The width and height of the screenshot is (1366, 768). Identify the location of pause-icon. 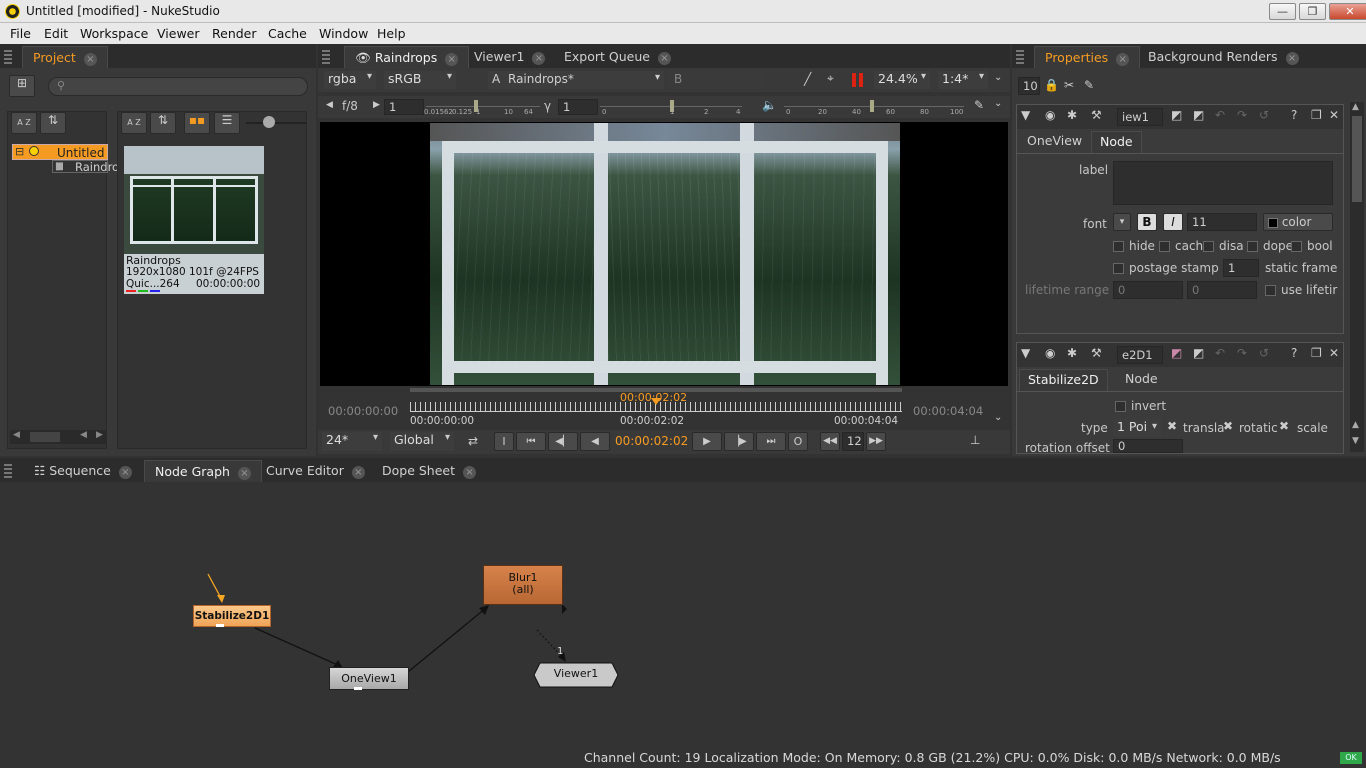
(858, 80).